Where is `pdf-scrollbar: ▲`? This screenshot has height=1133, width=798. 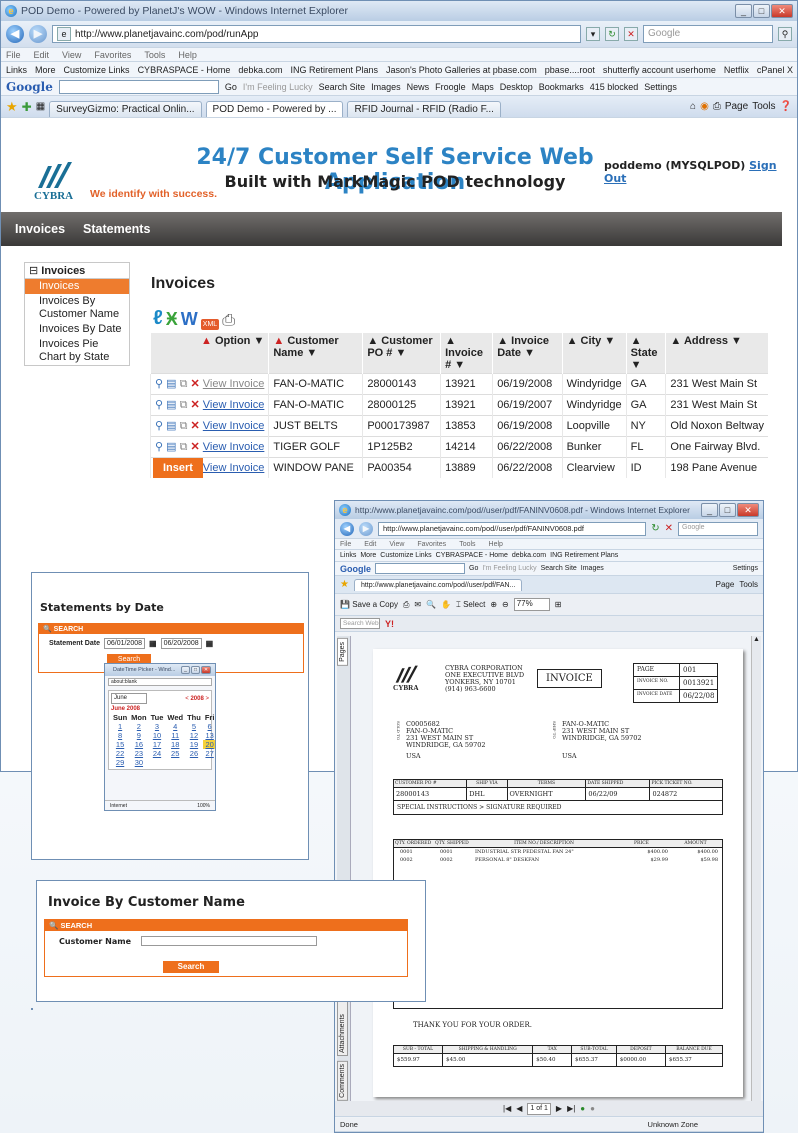
pdf-scrollbar: ▲ is located at coordinates (756, 868).